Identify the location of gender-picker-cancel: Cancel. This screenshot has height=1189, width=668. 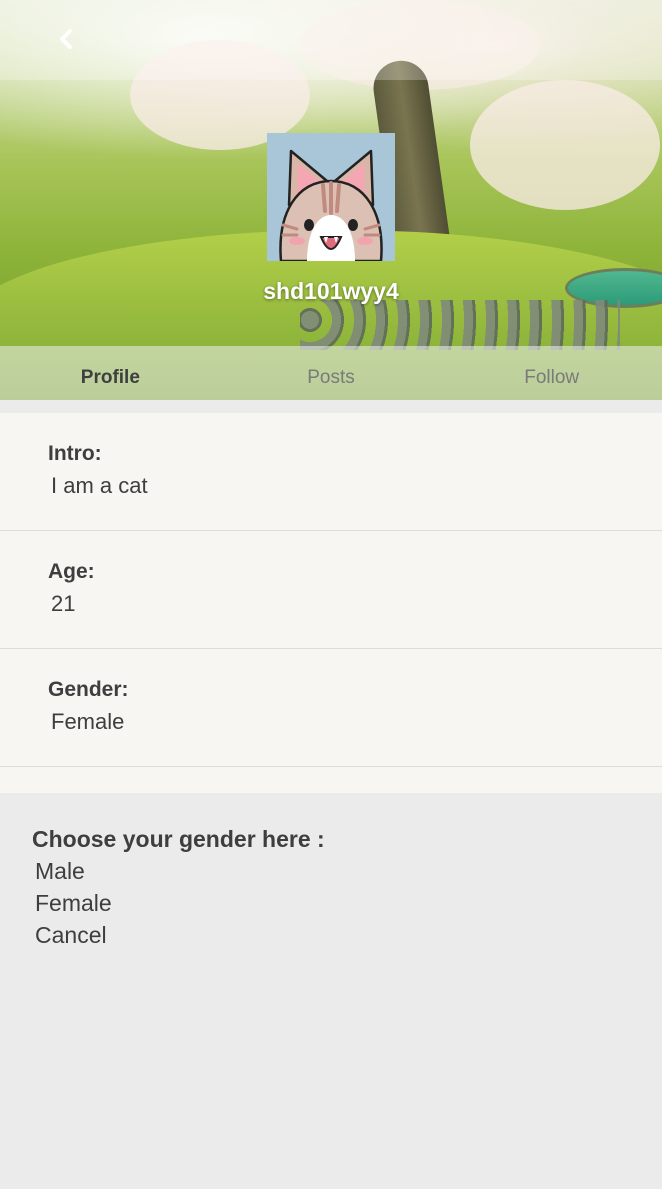
(71, 935).